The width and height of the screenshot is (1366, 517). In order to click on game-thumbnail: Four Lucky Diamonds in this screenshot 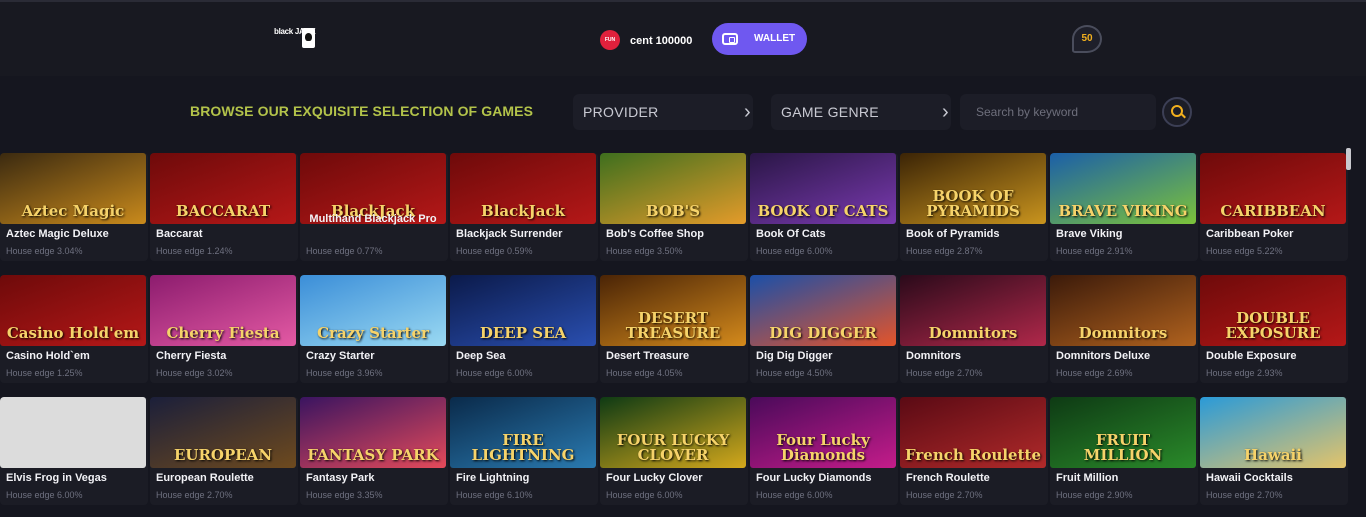, I will do `click(823, 432)`.